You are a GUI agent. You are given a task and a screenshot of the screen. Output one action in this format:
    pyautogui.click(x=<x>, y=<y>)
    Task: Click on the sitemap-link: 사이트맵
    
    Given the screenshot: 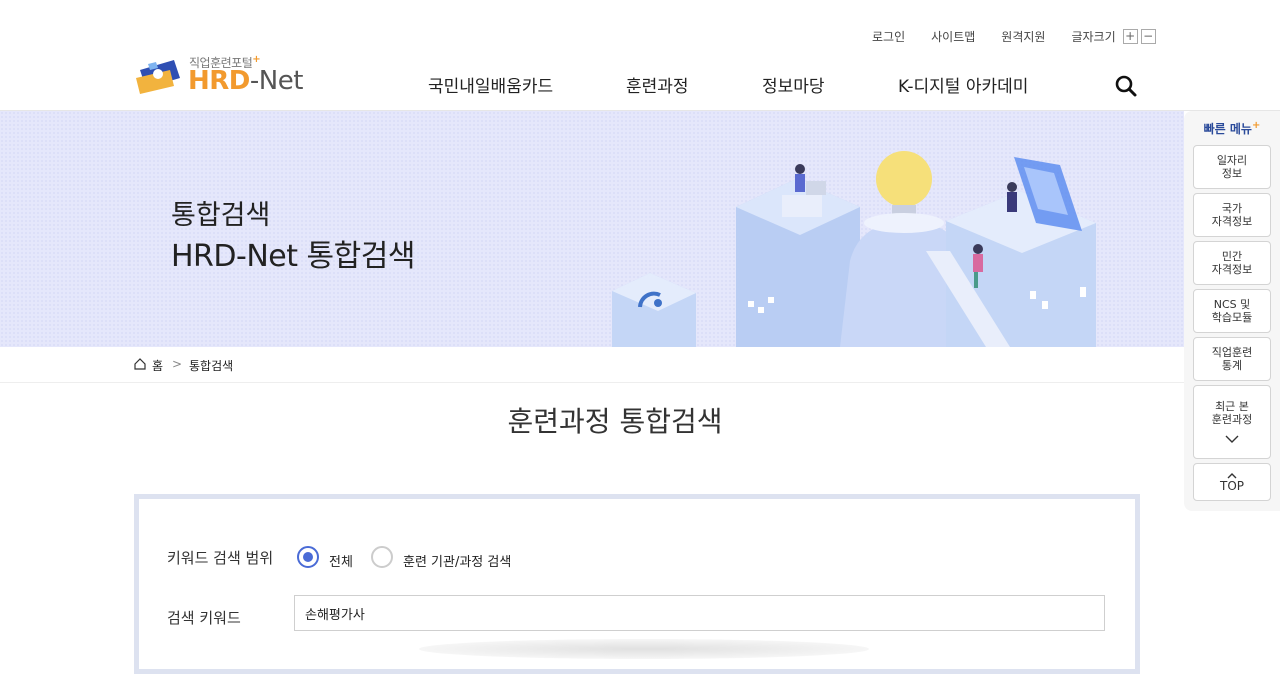 What is the action you would take?
    pyautogui.click(x=953, y=36)
    